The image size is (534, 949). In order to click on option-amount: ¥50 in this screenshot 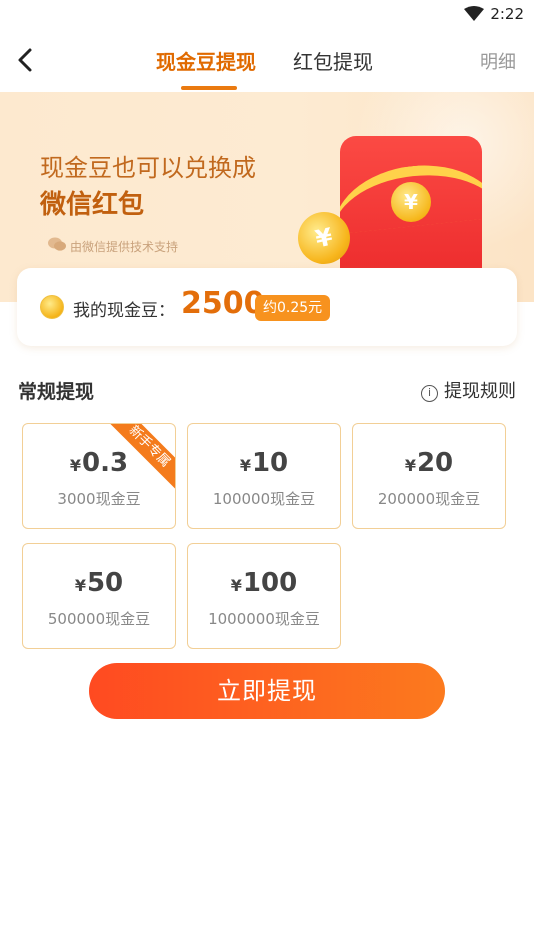, I will do `click(99, 583)`.